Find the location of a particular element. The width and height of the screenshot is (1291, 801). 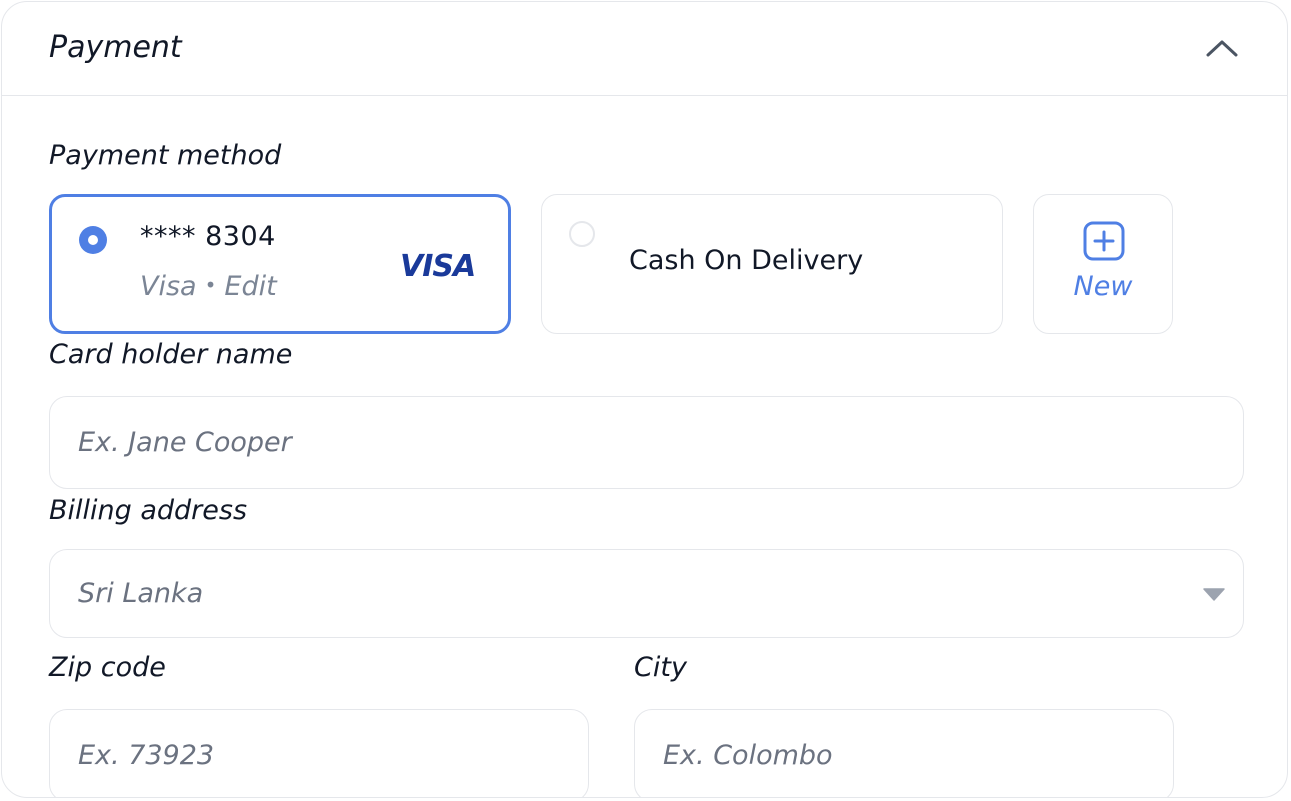

billing-address-value: Sri Lanka is located at coordinates (141, 593).